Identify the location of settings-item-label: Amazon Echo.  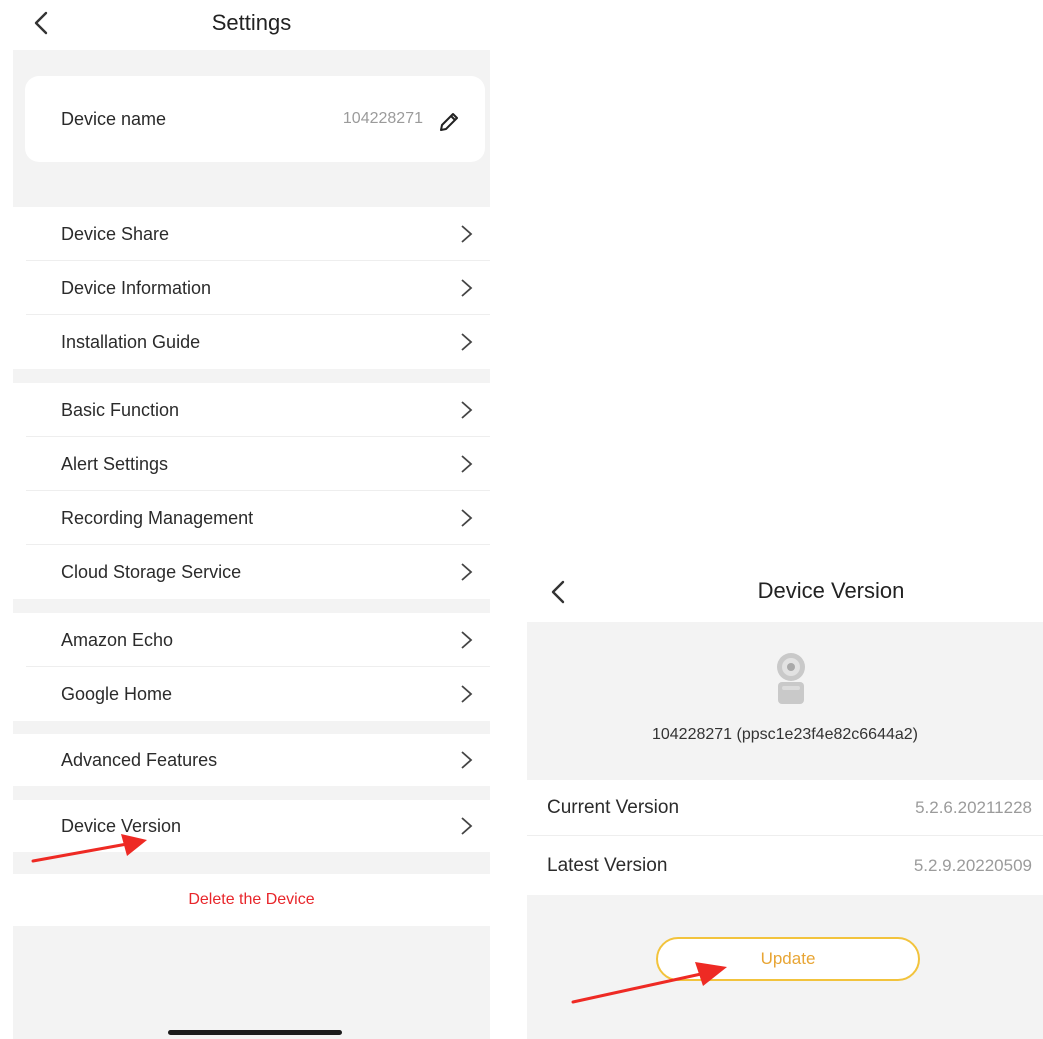
(117, 640).